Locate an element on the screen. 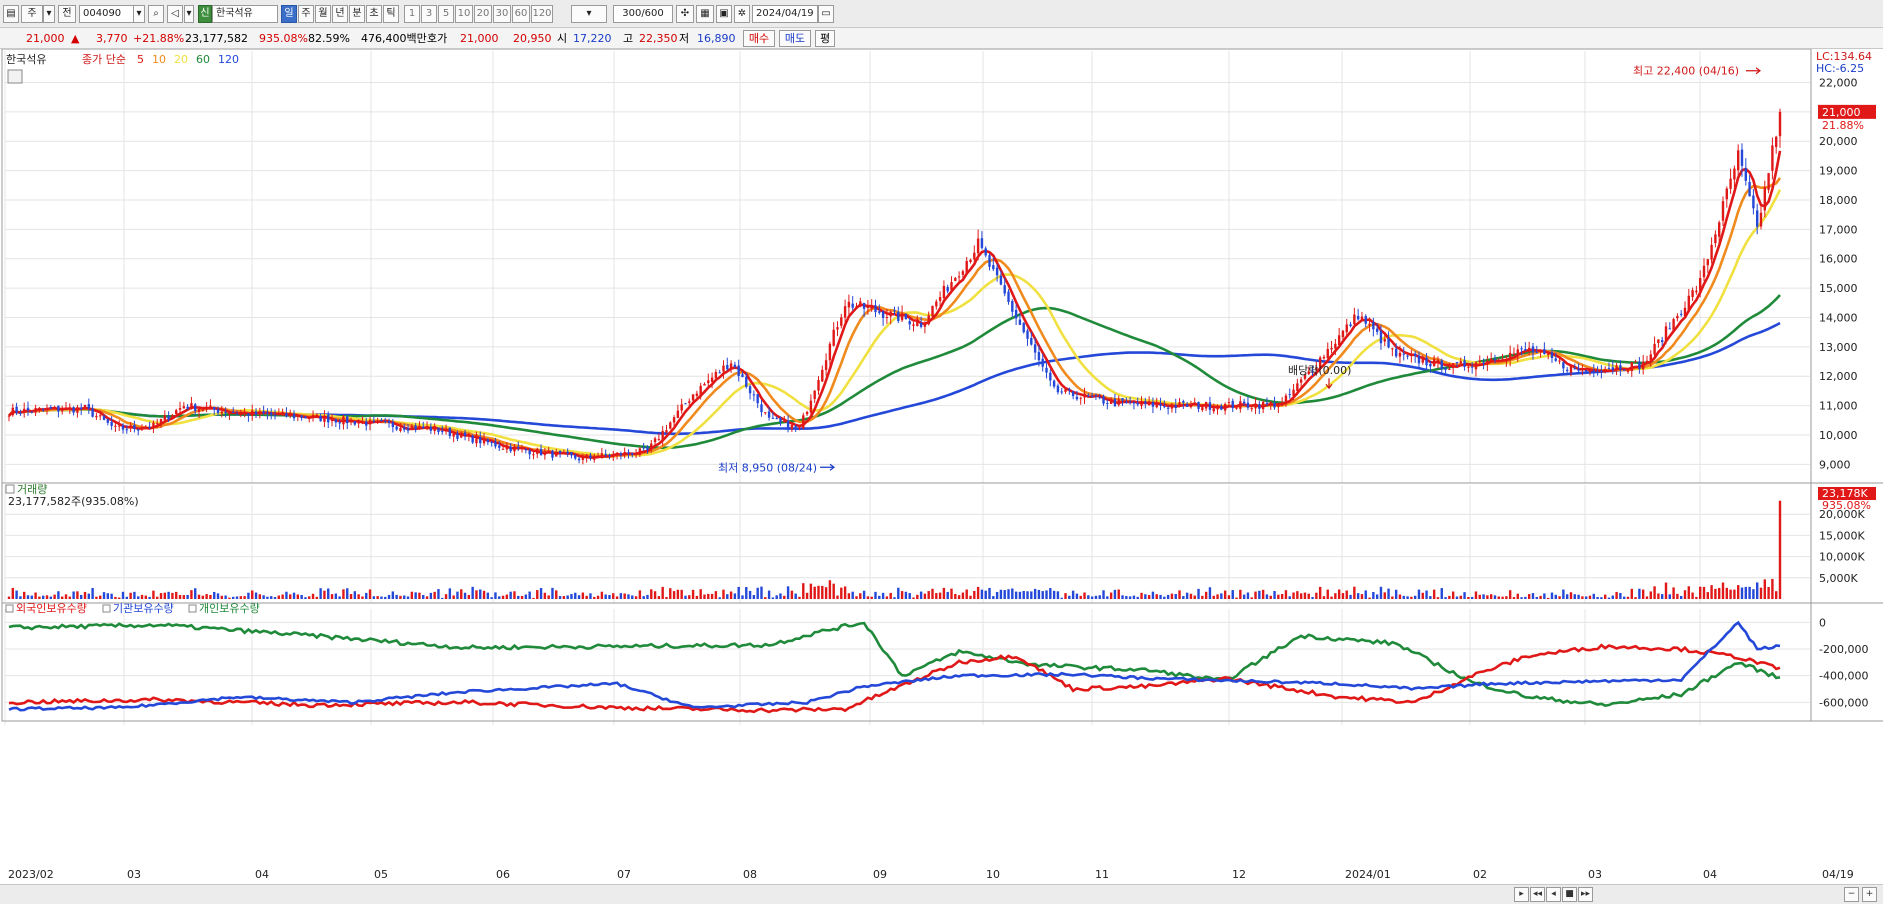 This screenshot has height=904, width=1883. timeframe-button: 초 is located at coordinates (374, 14).